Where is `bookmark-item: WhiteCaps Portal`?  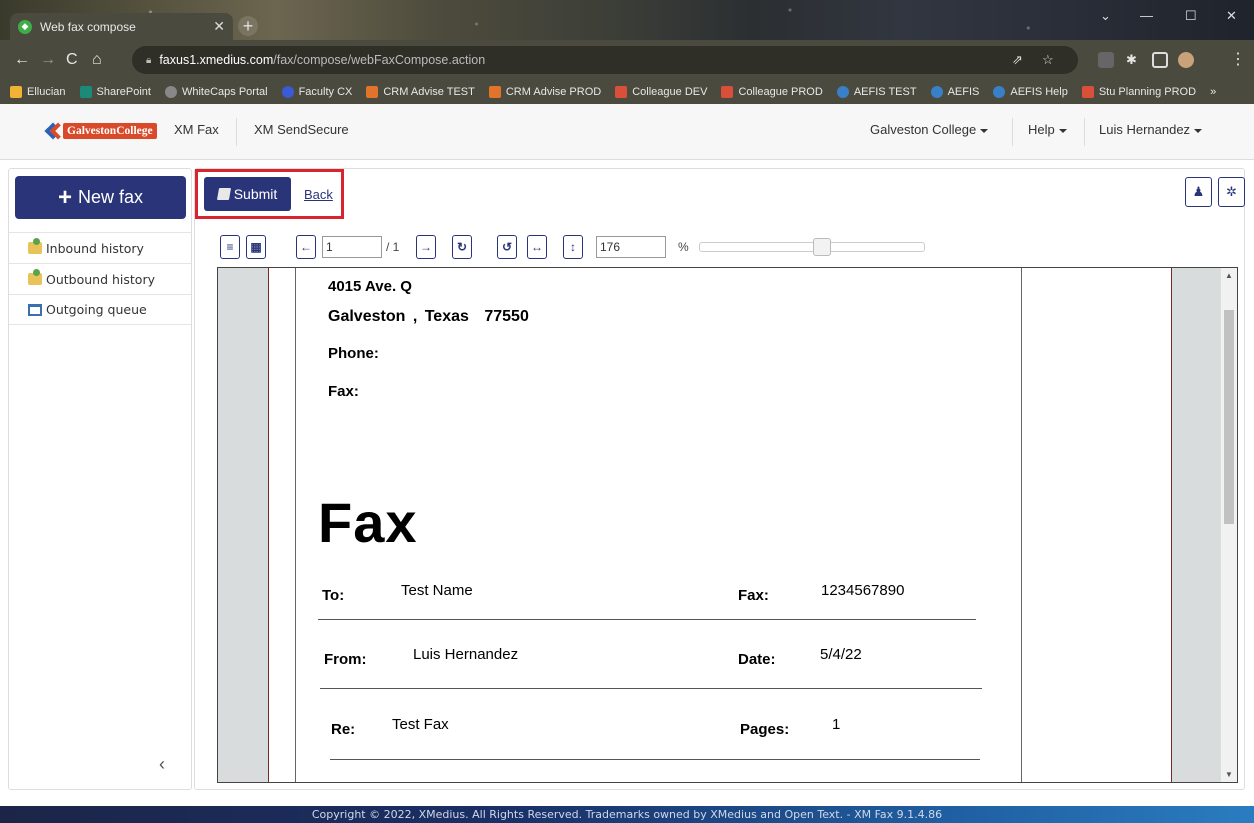 bookmark-item: WhiteCaps Portal is located at coordinates (216, 92).